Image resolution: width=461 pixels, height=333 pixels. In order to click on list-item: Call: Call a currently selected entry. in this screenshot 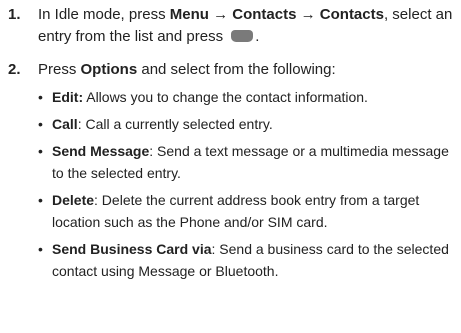, I will do `click(248, 124)`.